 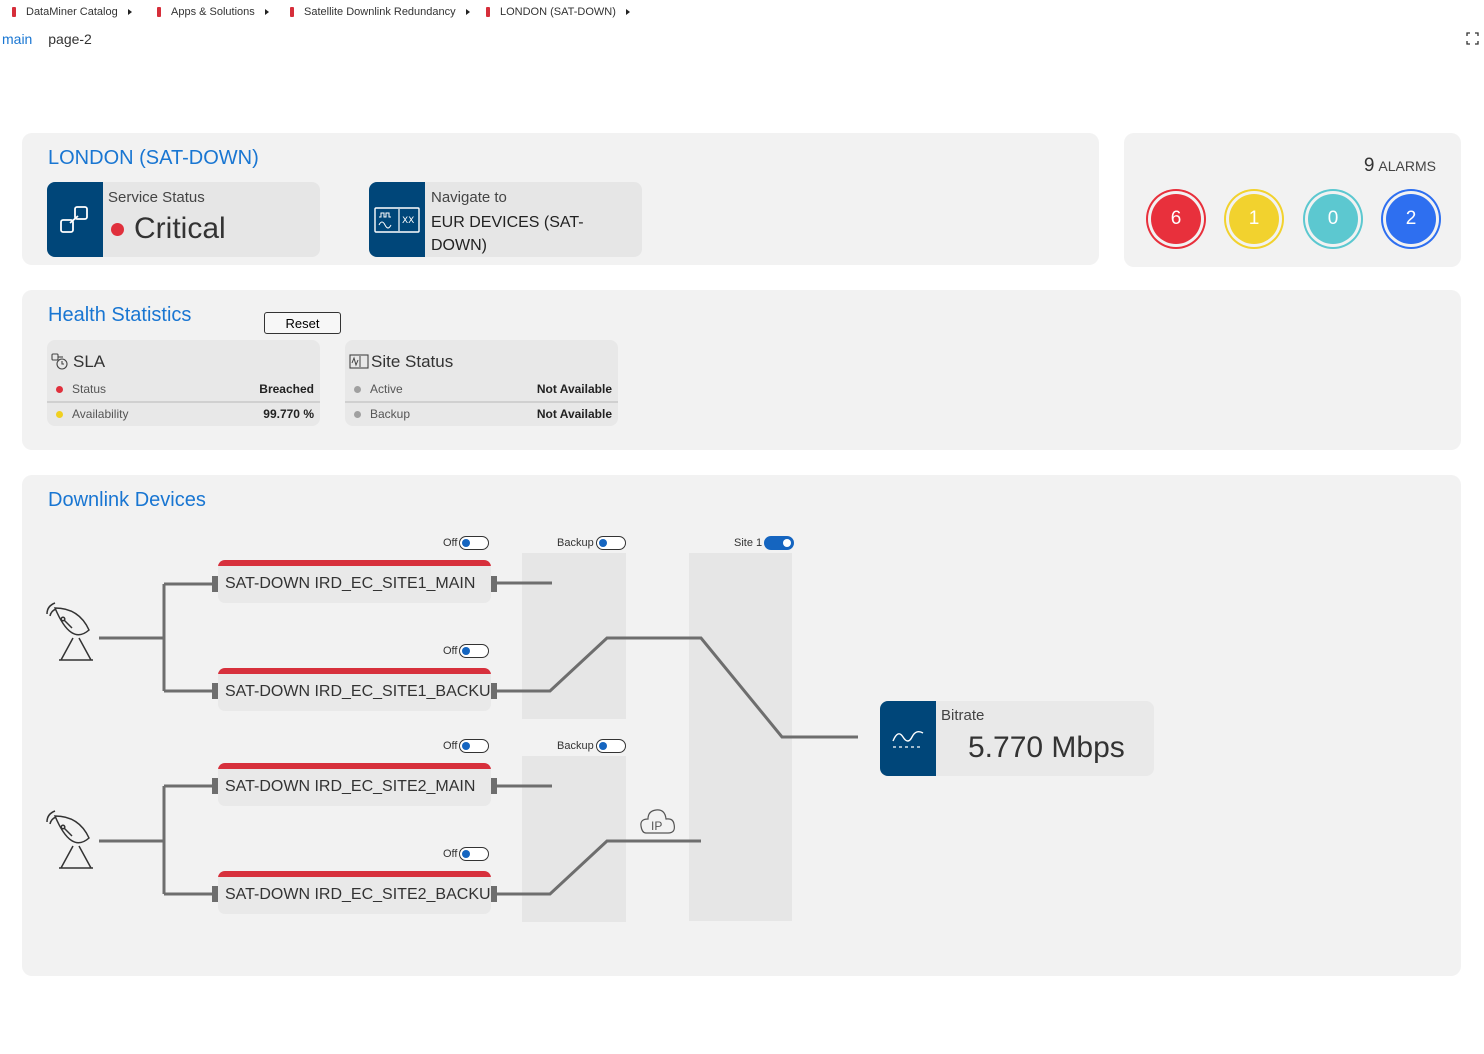 I want to click on device-site2-backup: SAT-DOWN IRD_EC_SITE2_BACKUP, so click(x=354, y=892).